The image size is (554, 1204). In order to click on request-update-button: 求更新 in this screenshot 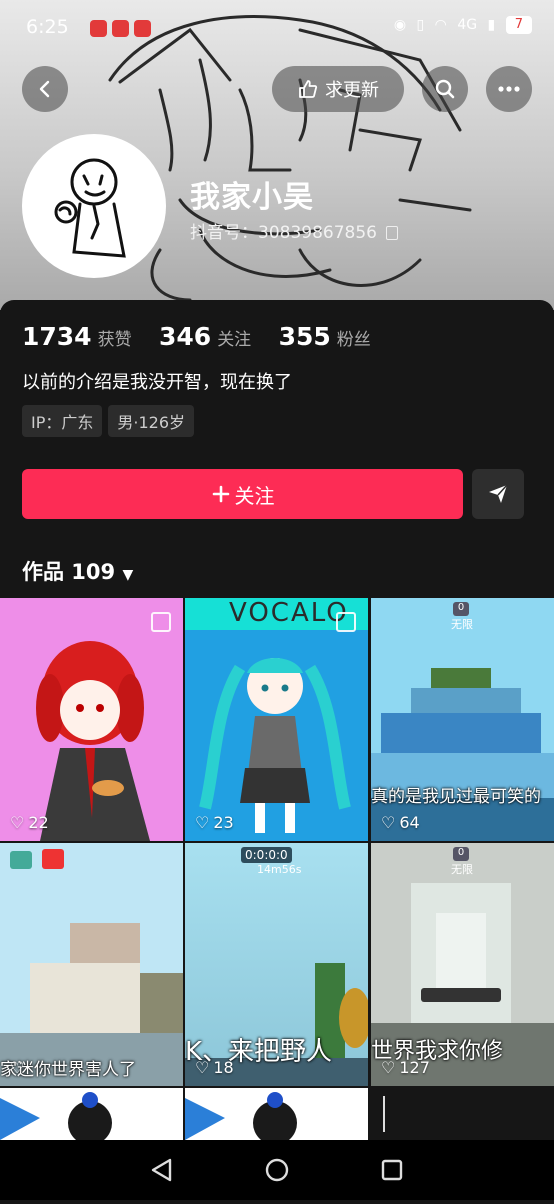, I will do `click(338, 89)`.